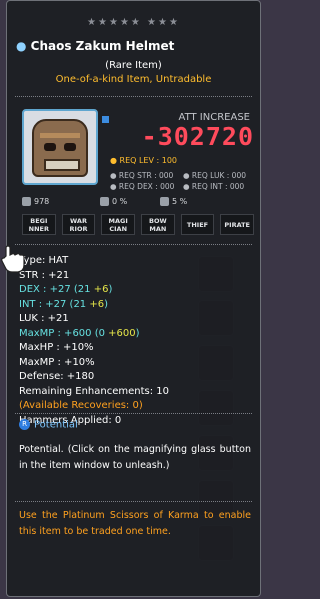 The height and width of the screenshot is (599, 320). I want to click on durability-icon, so click(26, 201).